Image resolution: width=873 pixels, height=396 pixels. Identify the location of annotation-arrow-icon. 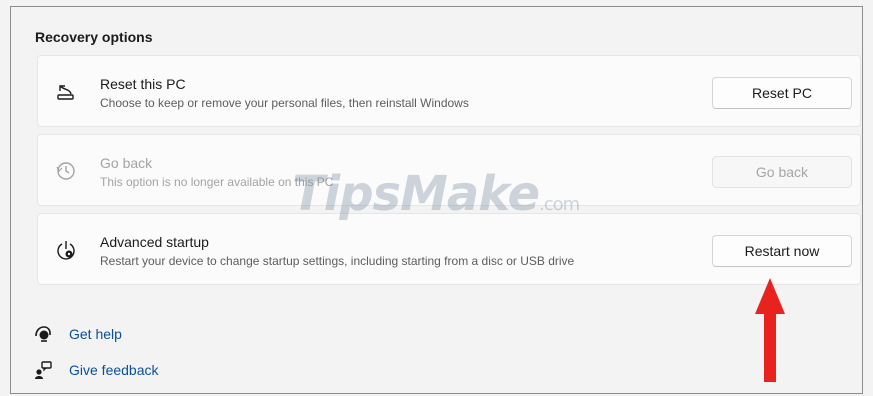
(770, 330).